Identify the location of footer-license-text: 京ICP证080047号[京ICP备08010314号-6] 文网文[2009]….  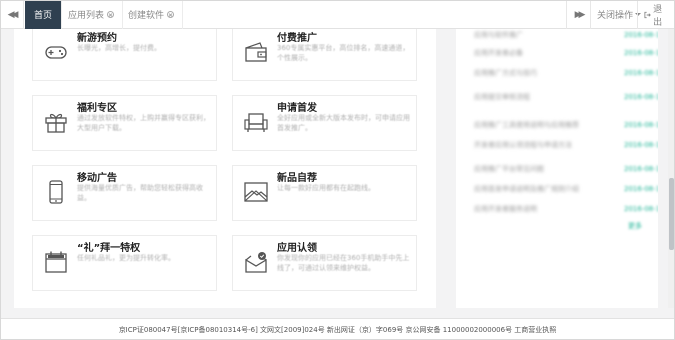
(337, 329).